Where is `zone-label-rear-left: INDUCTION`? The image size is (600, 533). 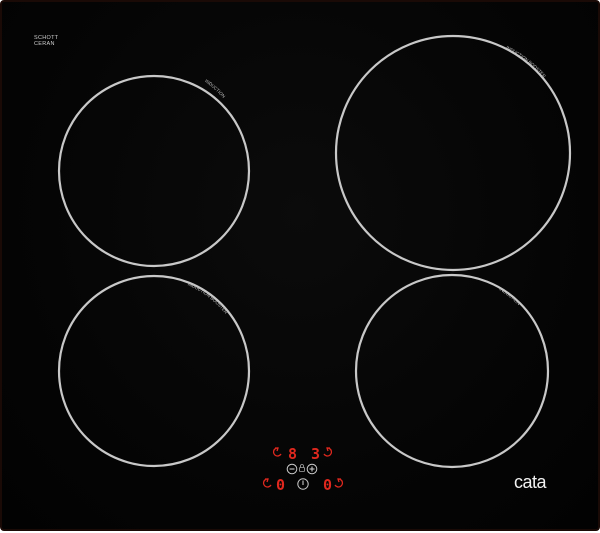 zone-label-rear-left: INDUCTION is located at coordinates (215, 88).